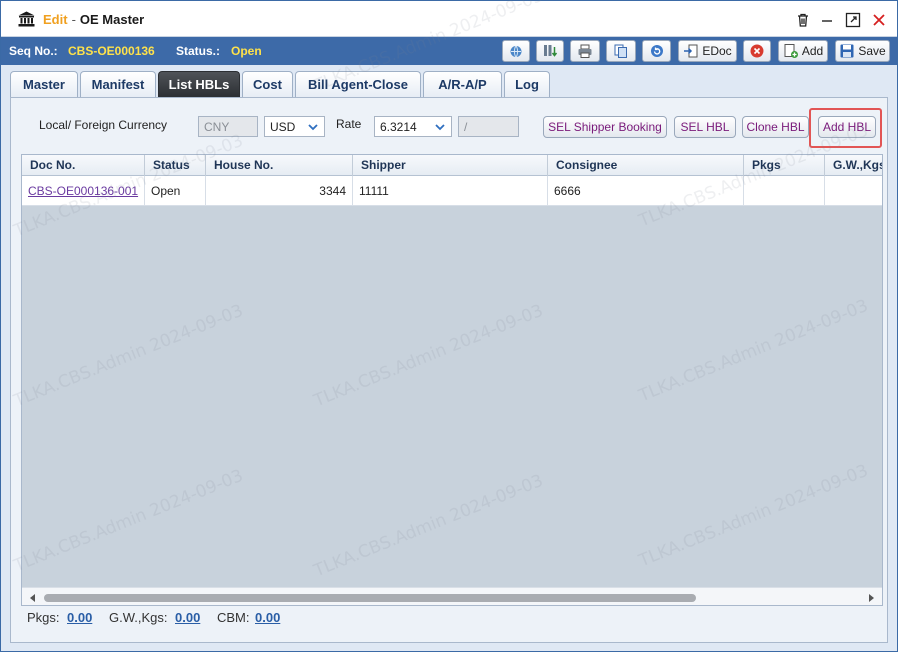  I want to click on tab-master: Master, so click(44, 84).